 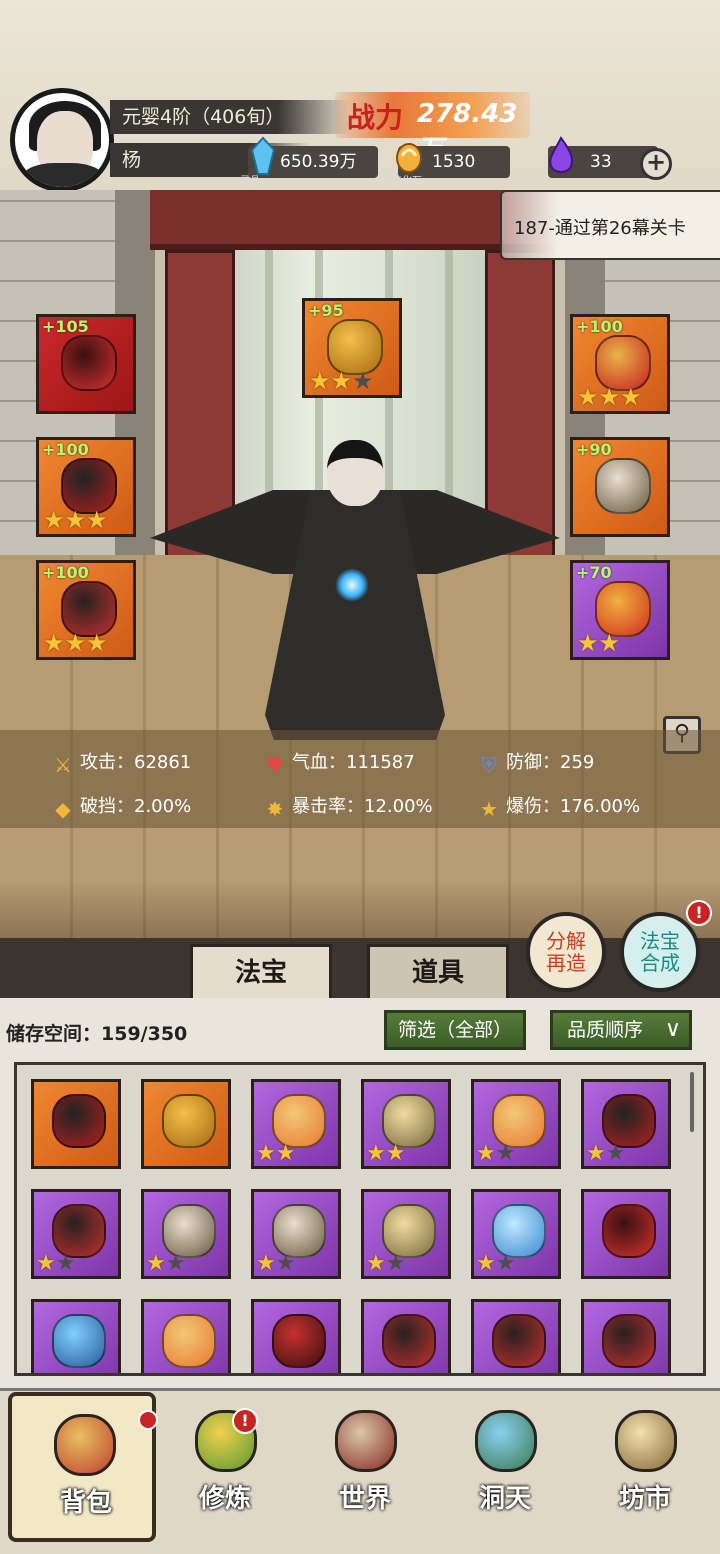 I want to click on inventory-scrollbar, so click(x=692, y=1102).